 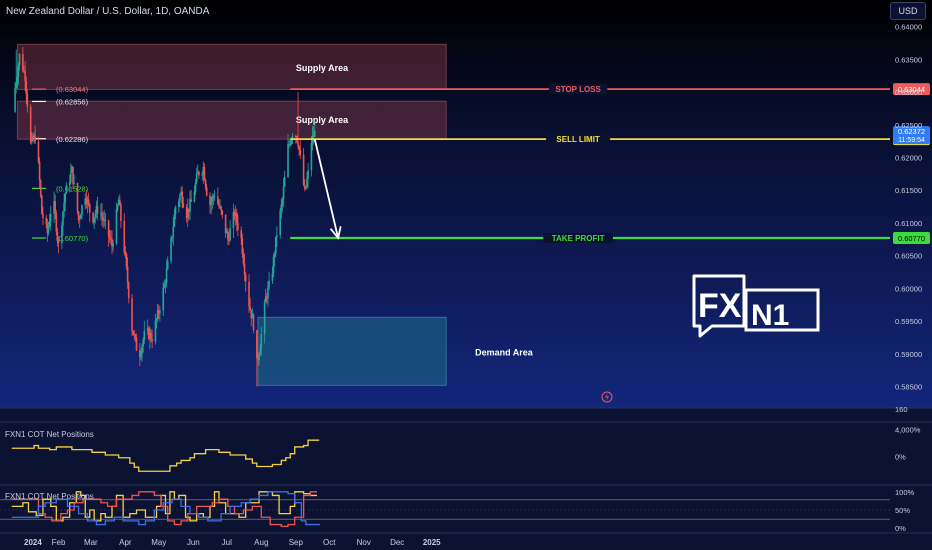 I want to click on time-axis-label: Jun, so click(x=193, y=542).